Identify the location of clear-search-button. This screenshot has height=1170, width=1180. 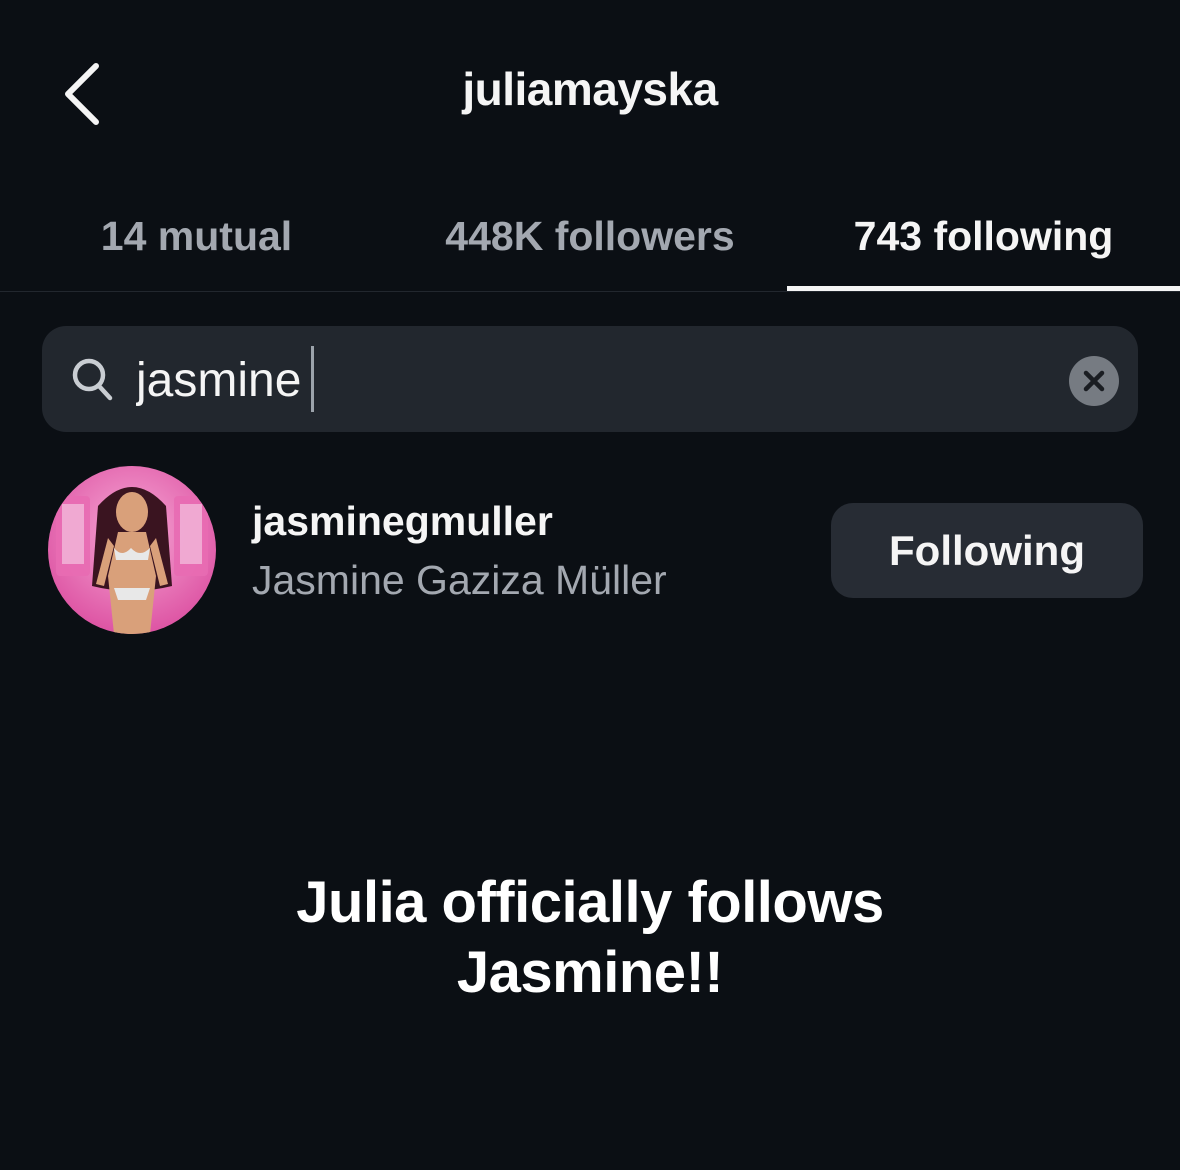
(1094, 381).